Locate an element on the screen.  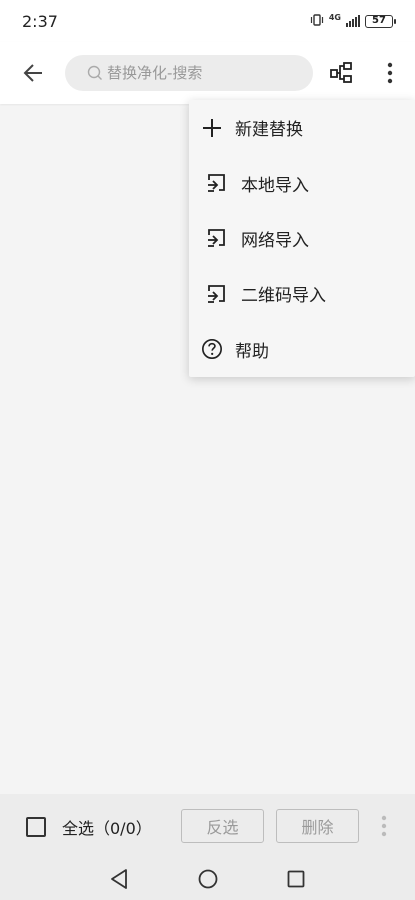
arrow-left-icon is located at coordinates (32, 73).